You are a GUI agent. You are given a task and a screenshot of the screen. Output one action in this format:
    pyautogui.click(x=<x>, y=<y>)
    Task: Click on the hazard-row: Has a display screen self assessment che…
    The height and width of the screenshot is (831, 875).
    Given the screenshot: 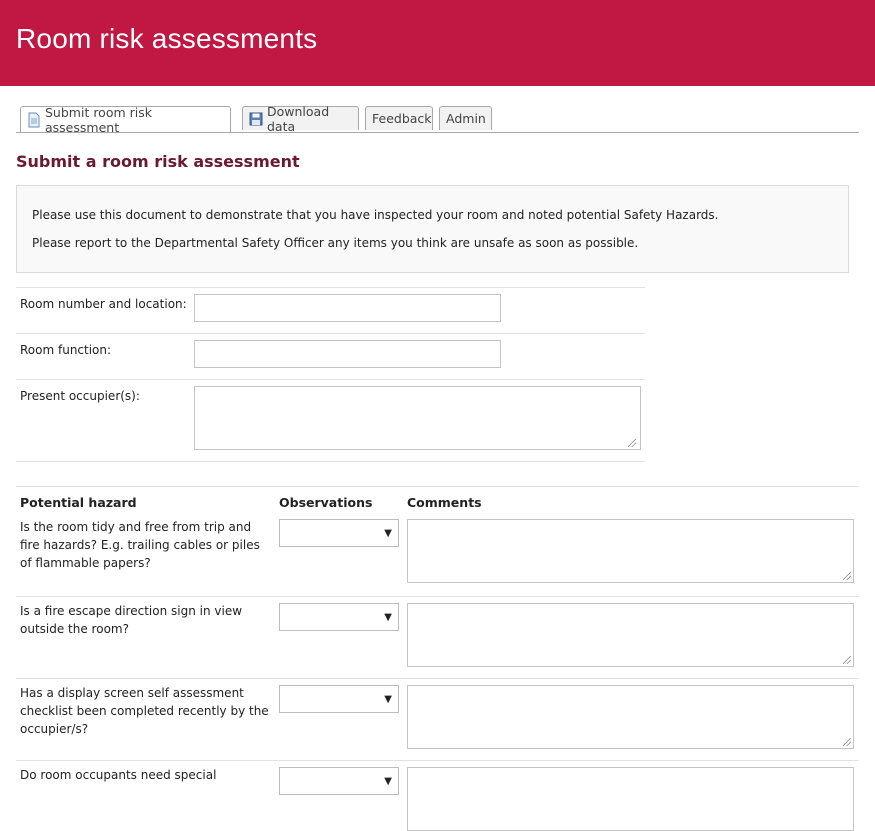 What is the action you would take?
    pyautogui.click(x=437, y=719)
    